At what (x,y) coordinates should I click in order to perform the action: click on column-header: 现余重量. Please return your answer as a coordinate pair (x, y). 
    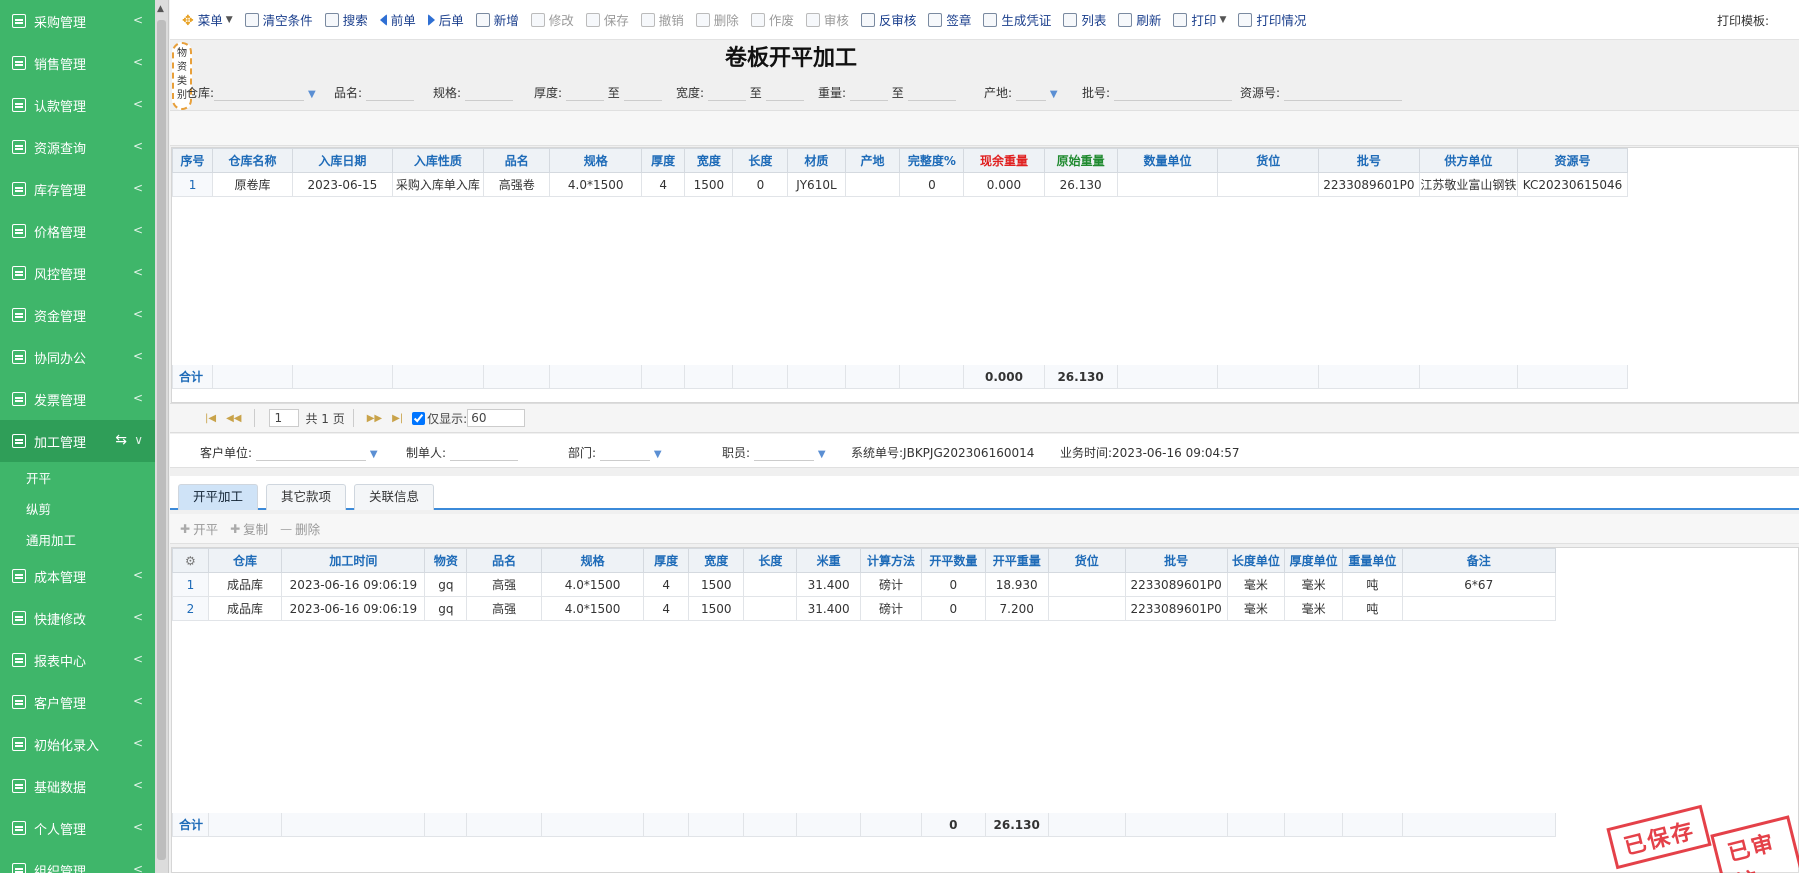
    Looking at the image, I should click on (1004, 160).